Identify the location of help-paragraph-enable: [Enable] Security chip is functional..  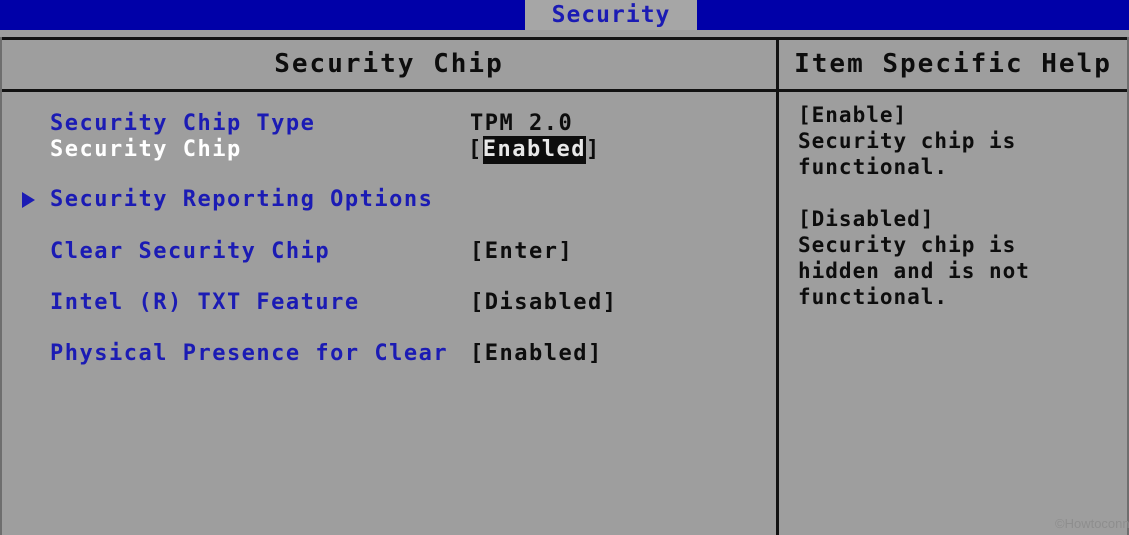
(963, 141).